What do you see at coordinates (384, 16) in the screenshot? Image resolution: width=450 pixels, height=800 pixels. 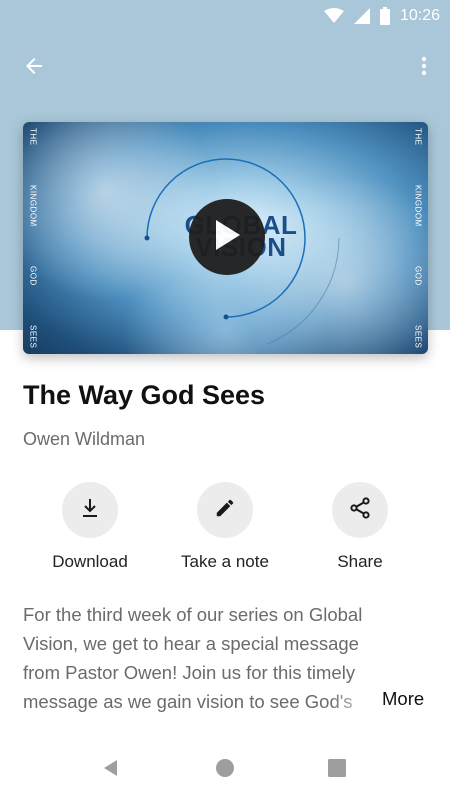 I see `battery-icon` at bounding box center [384, 16].